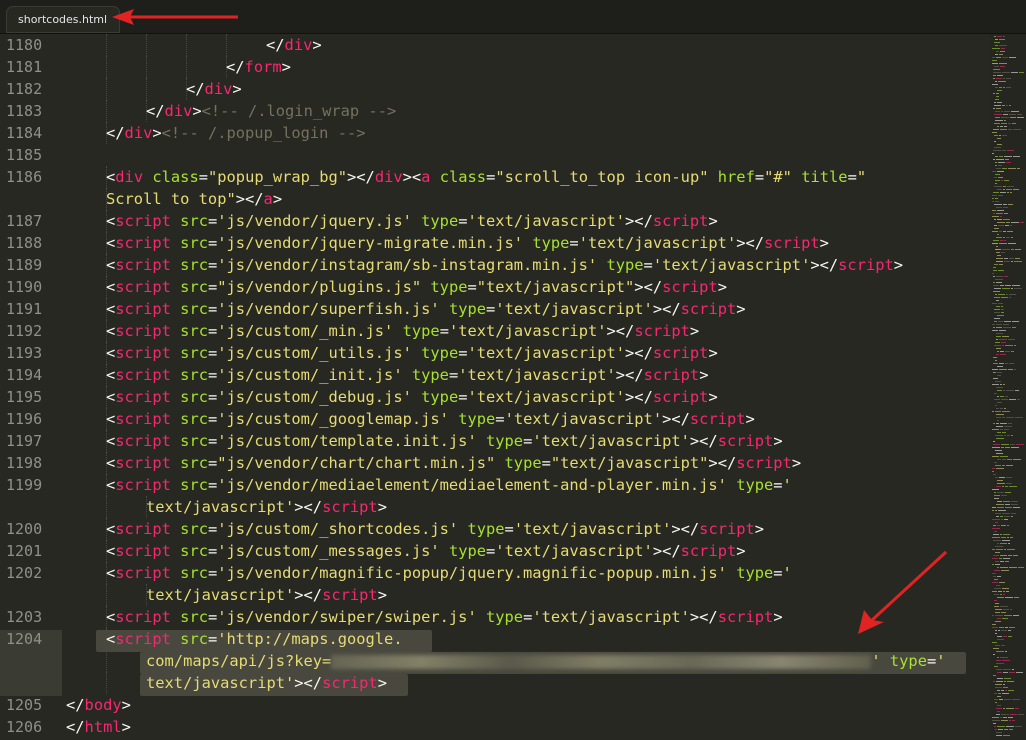 The height and width of the screenshot is (740, 1026). I want to click on code-token: <, so click(111, 177).